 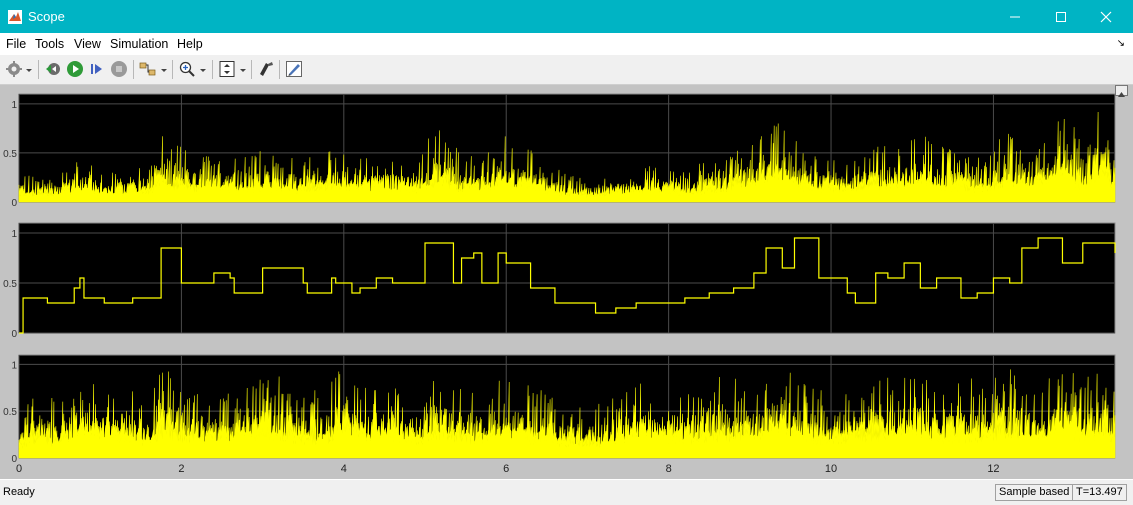 I want to click on maximize-button, so click(x=1061, y=16).